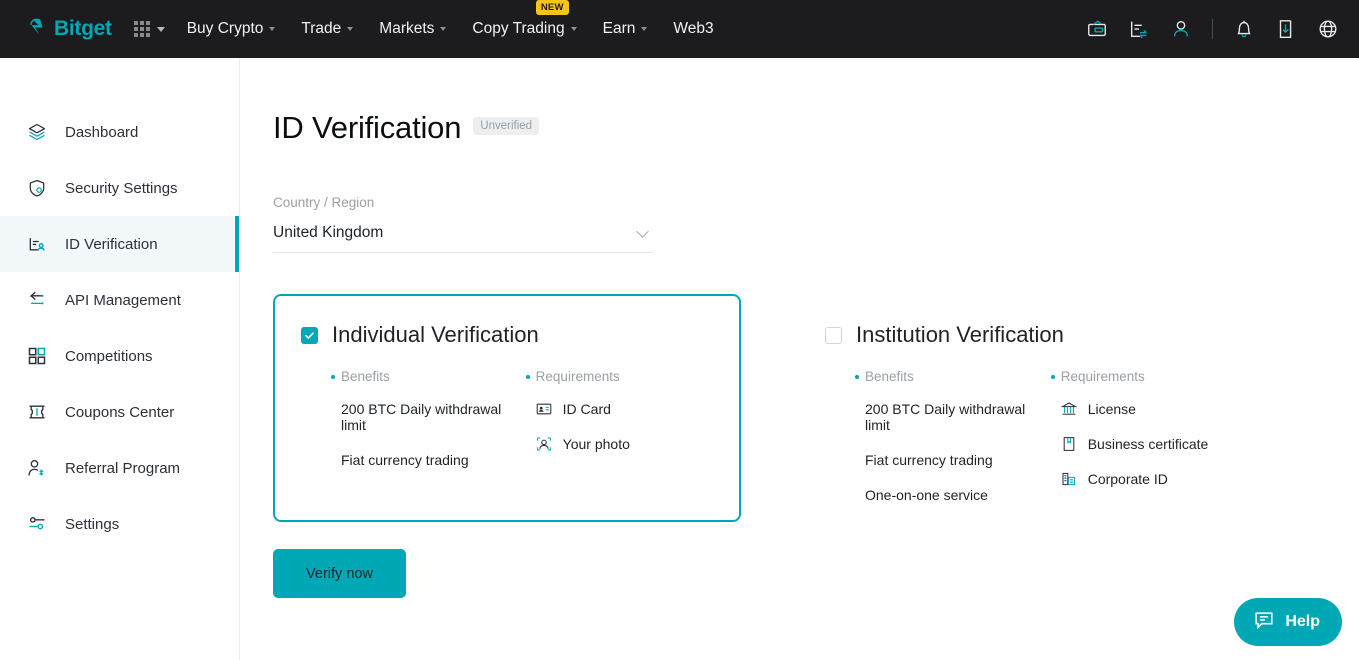 The image size is (1359, 660). I want to click on country-region-select: United Kingdom, so click(463, 238).